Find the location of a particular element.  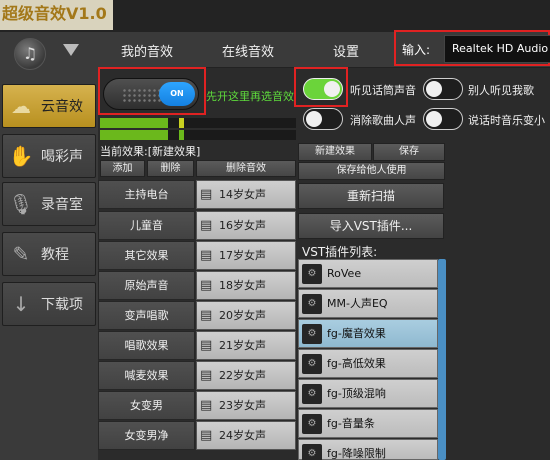

sidebar-item-tutorial: ✎ 教程 is located at coordinates (49, 254).